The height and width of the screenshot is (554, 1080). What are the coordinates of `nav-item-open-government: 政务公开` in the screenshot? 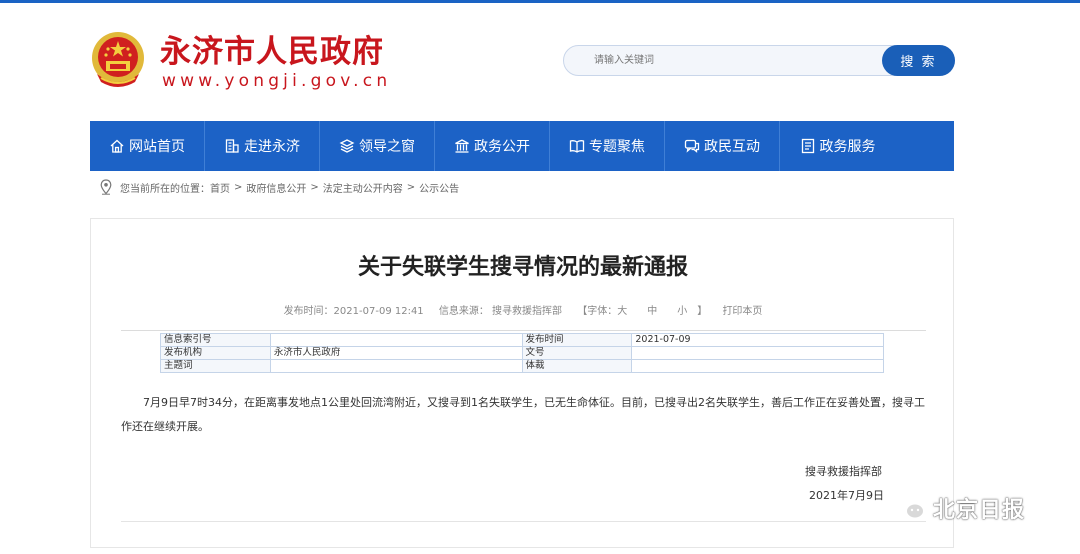 It's located at (492, 146).